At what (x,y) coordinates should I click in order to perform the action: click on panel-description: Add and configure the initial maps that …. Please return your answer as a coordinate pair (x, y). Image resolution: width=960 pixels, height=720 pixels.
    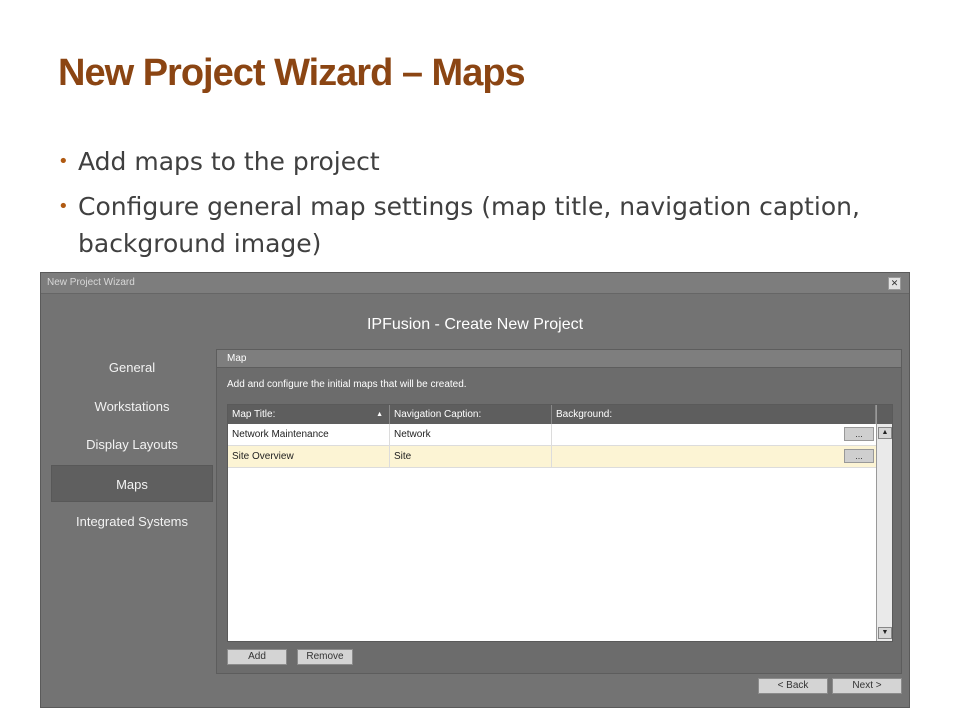
    Looking at the image, I should click on (347, 384).